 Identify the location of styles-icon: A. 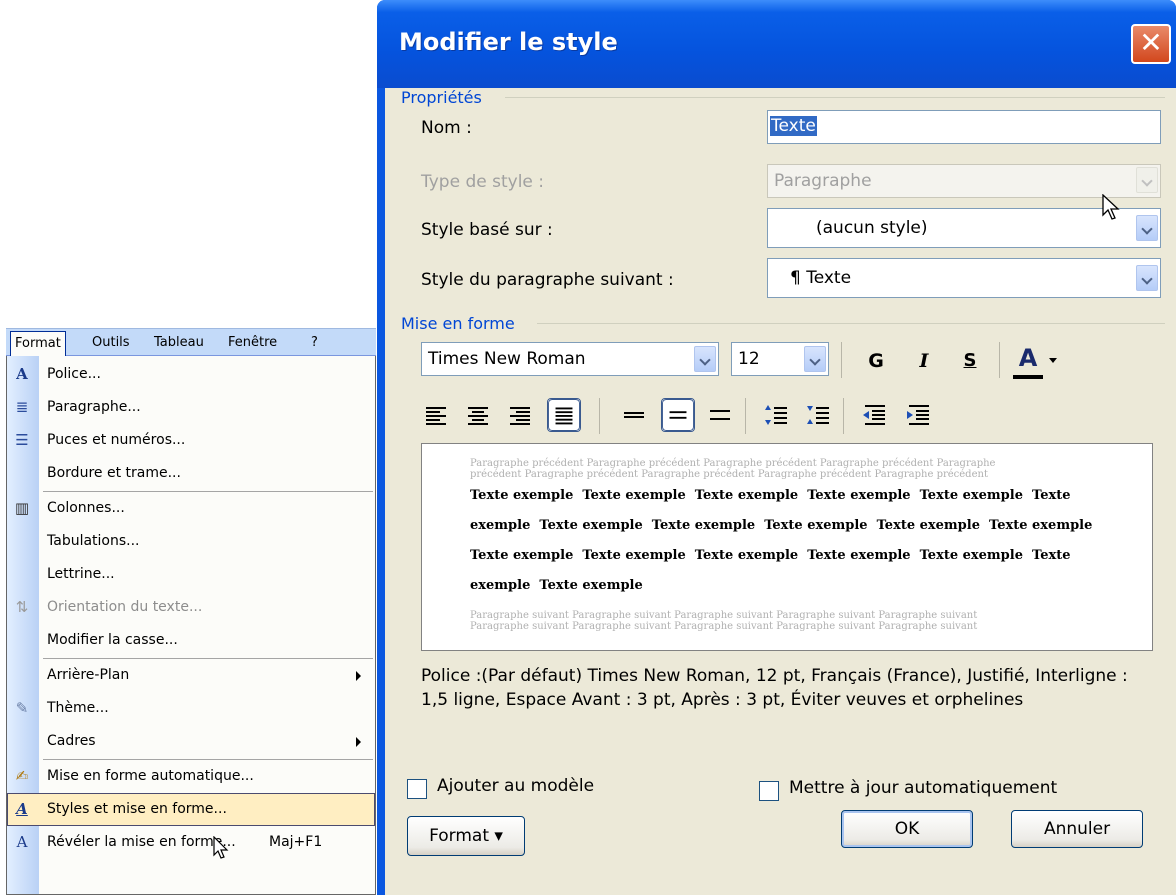
(22, 809).